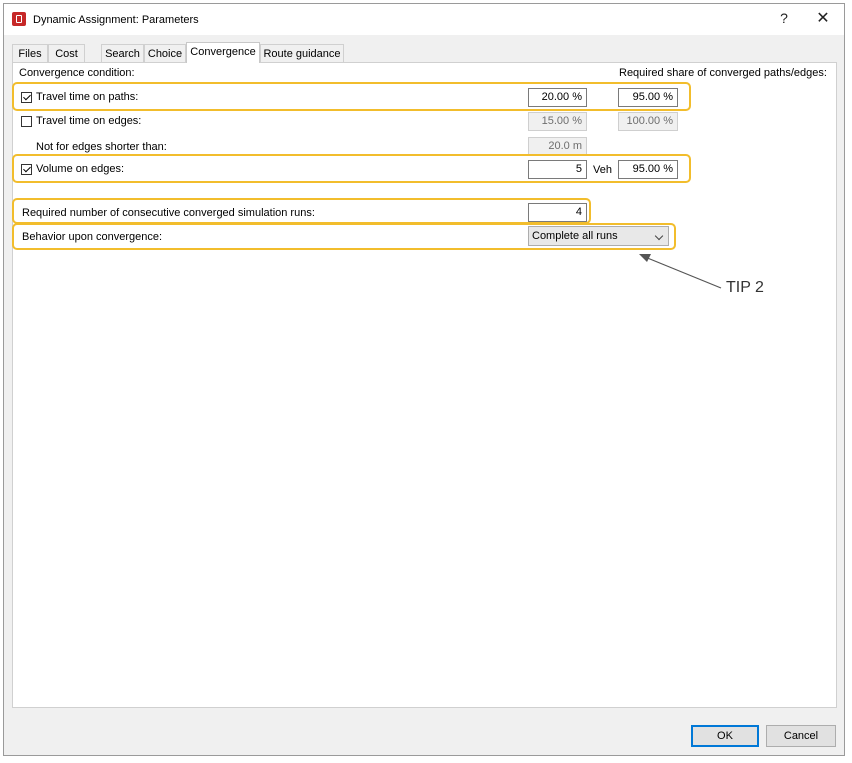 The image size is (852, 763). Describe the element at coordinates (723, 73) in the screenshot. I see `share-header-label: Required share of converged paths/edges:` at that location.